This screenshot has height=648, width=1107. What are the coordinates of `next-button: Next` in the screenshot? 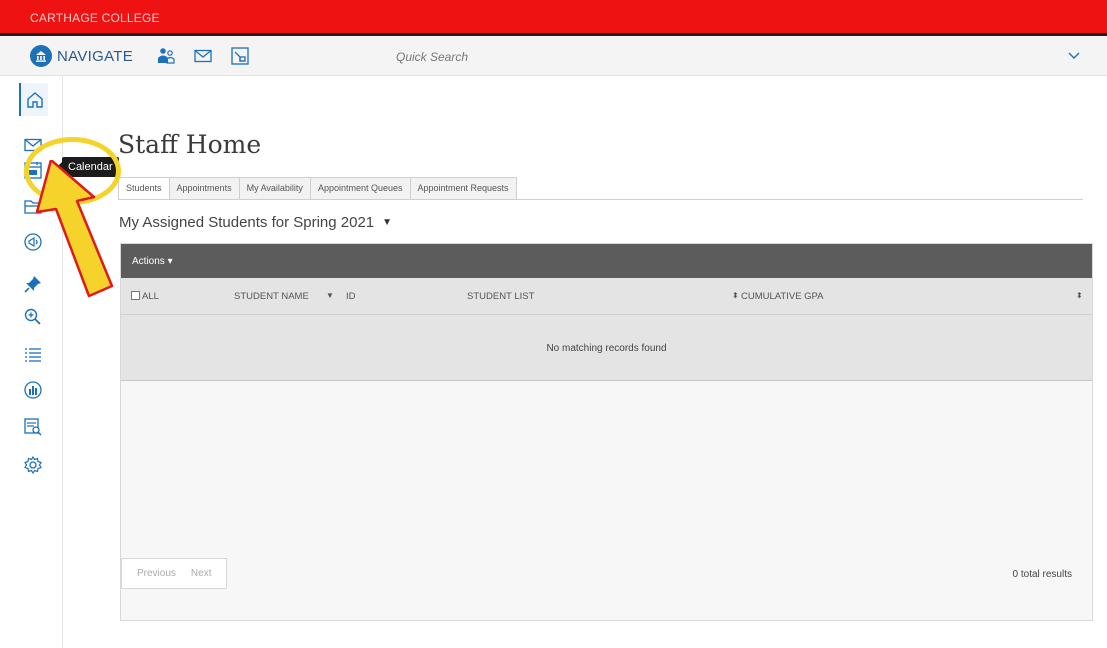 It's located at (209, 573).